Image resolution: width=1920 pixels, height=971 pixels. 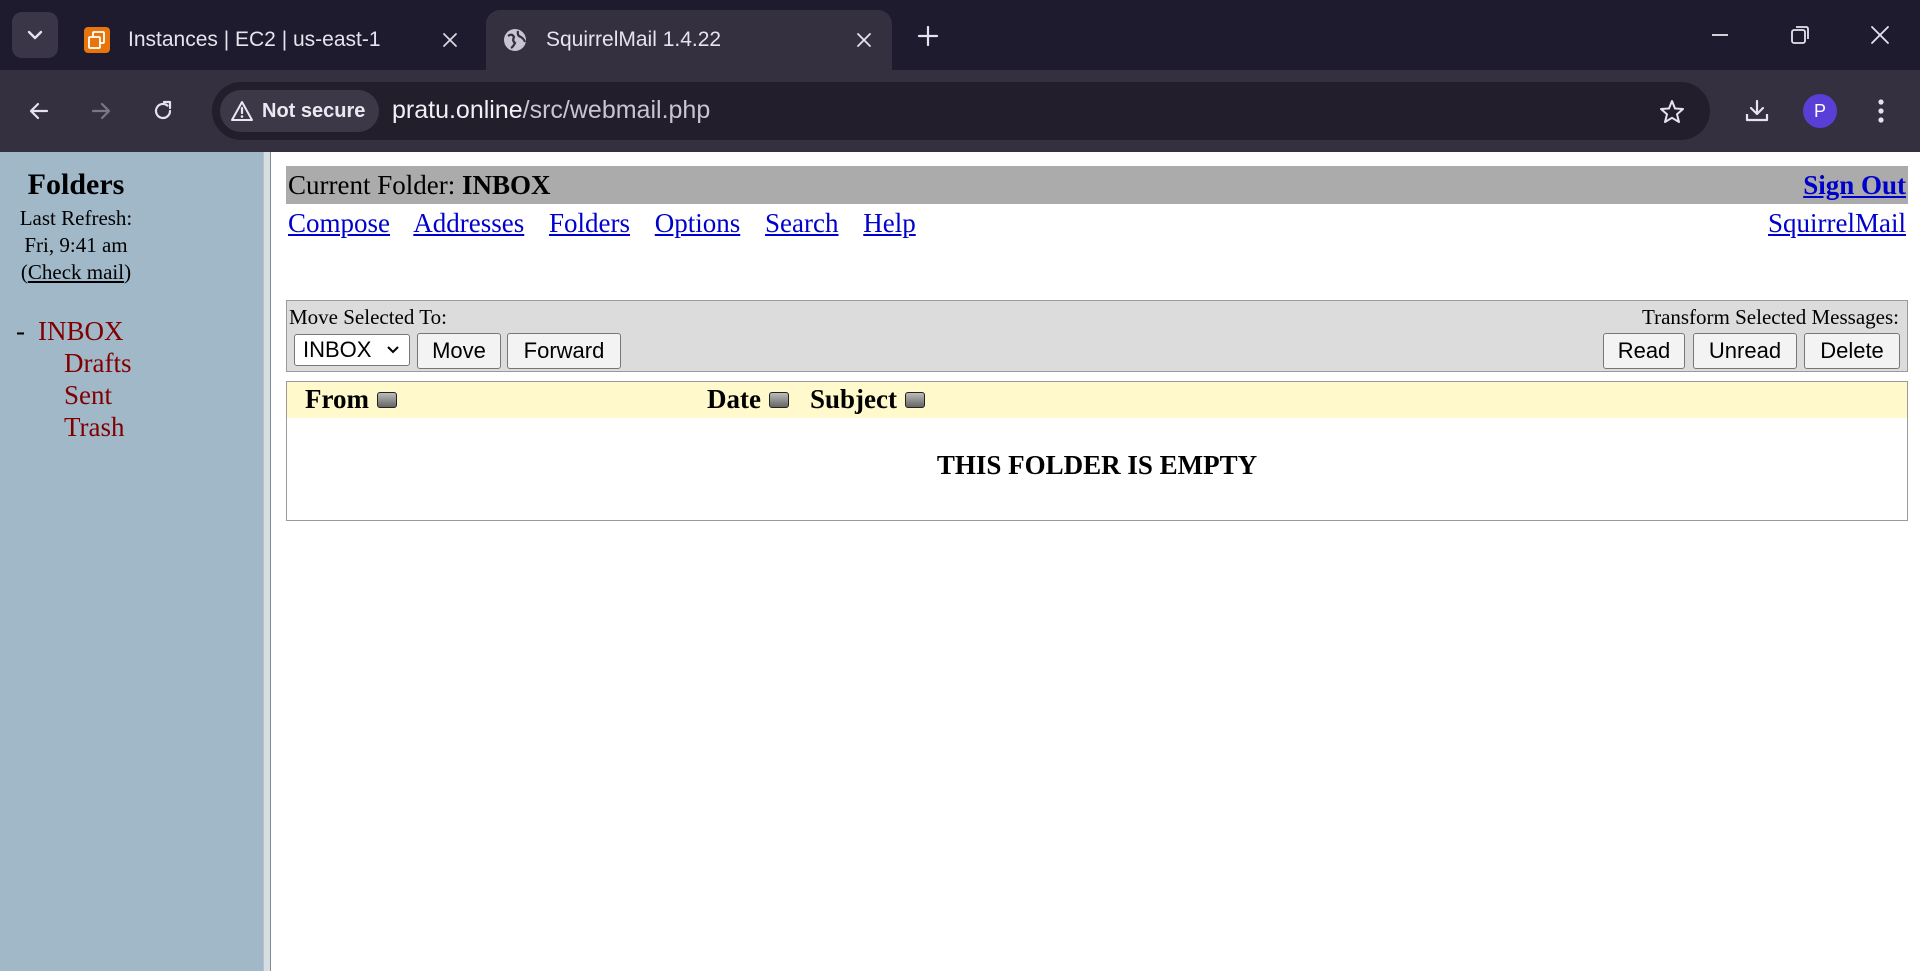 I want to click on current-folder-bar: Current Folder: INBOX Sign Out, so click(x=1097, y=185).